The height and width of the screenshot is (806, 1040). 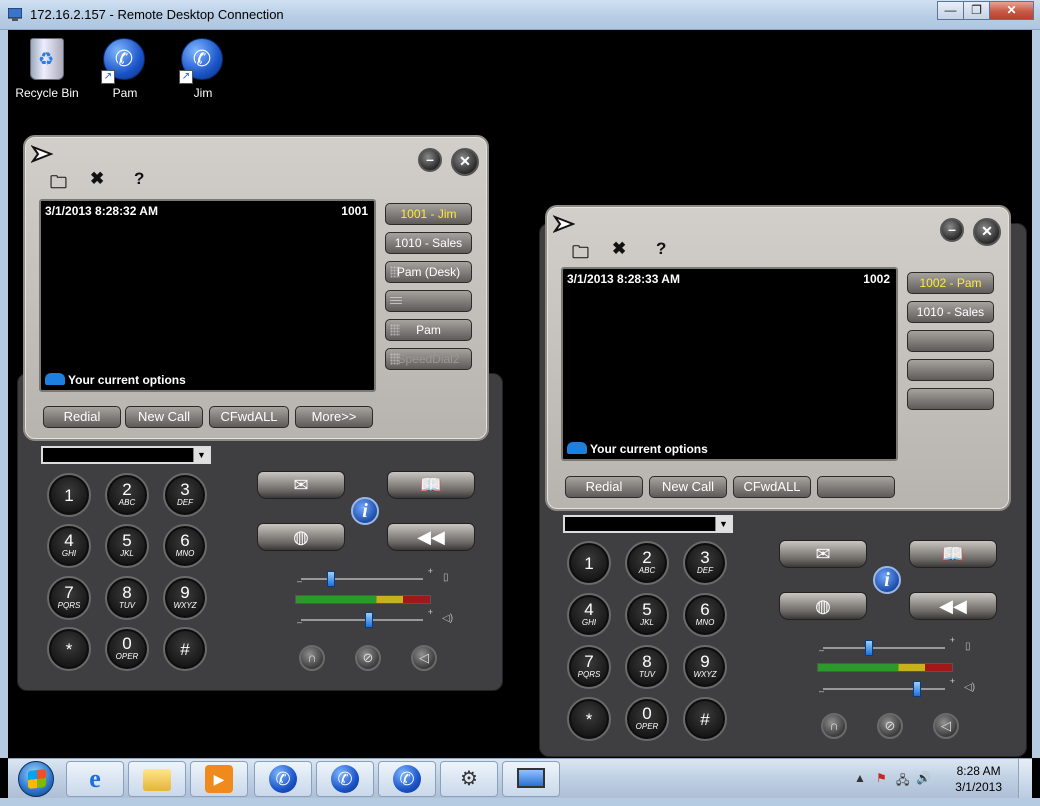 I want to click on start-button, so click(x=37, y=779).